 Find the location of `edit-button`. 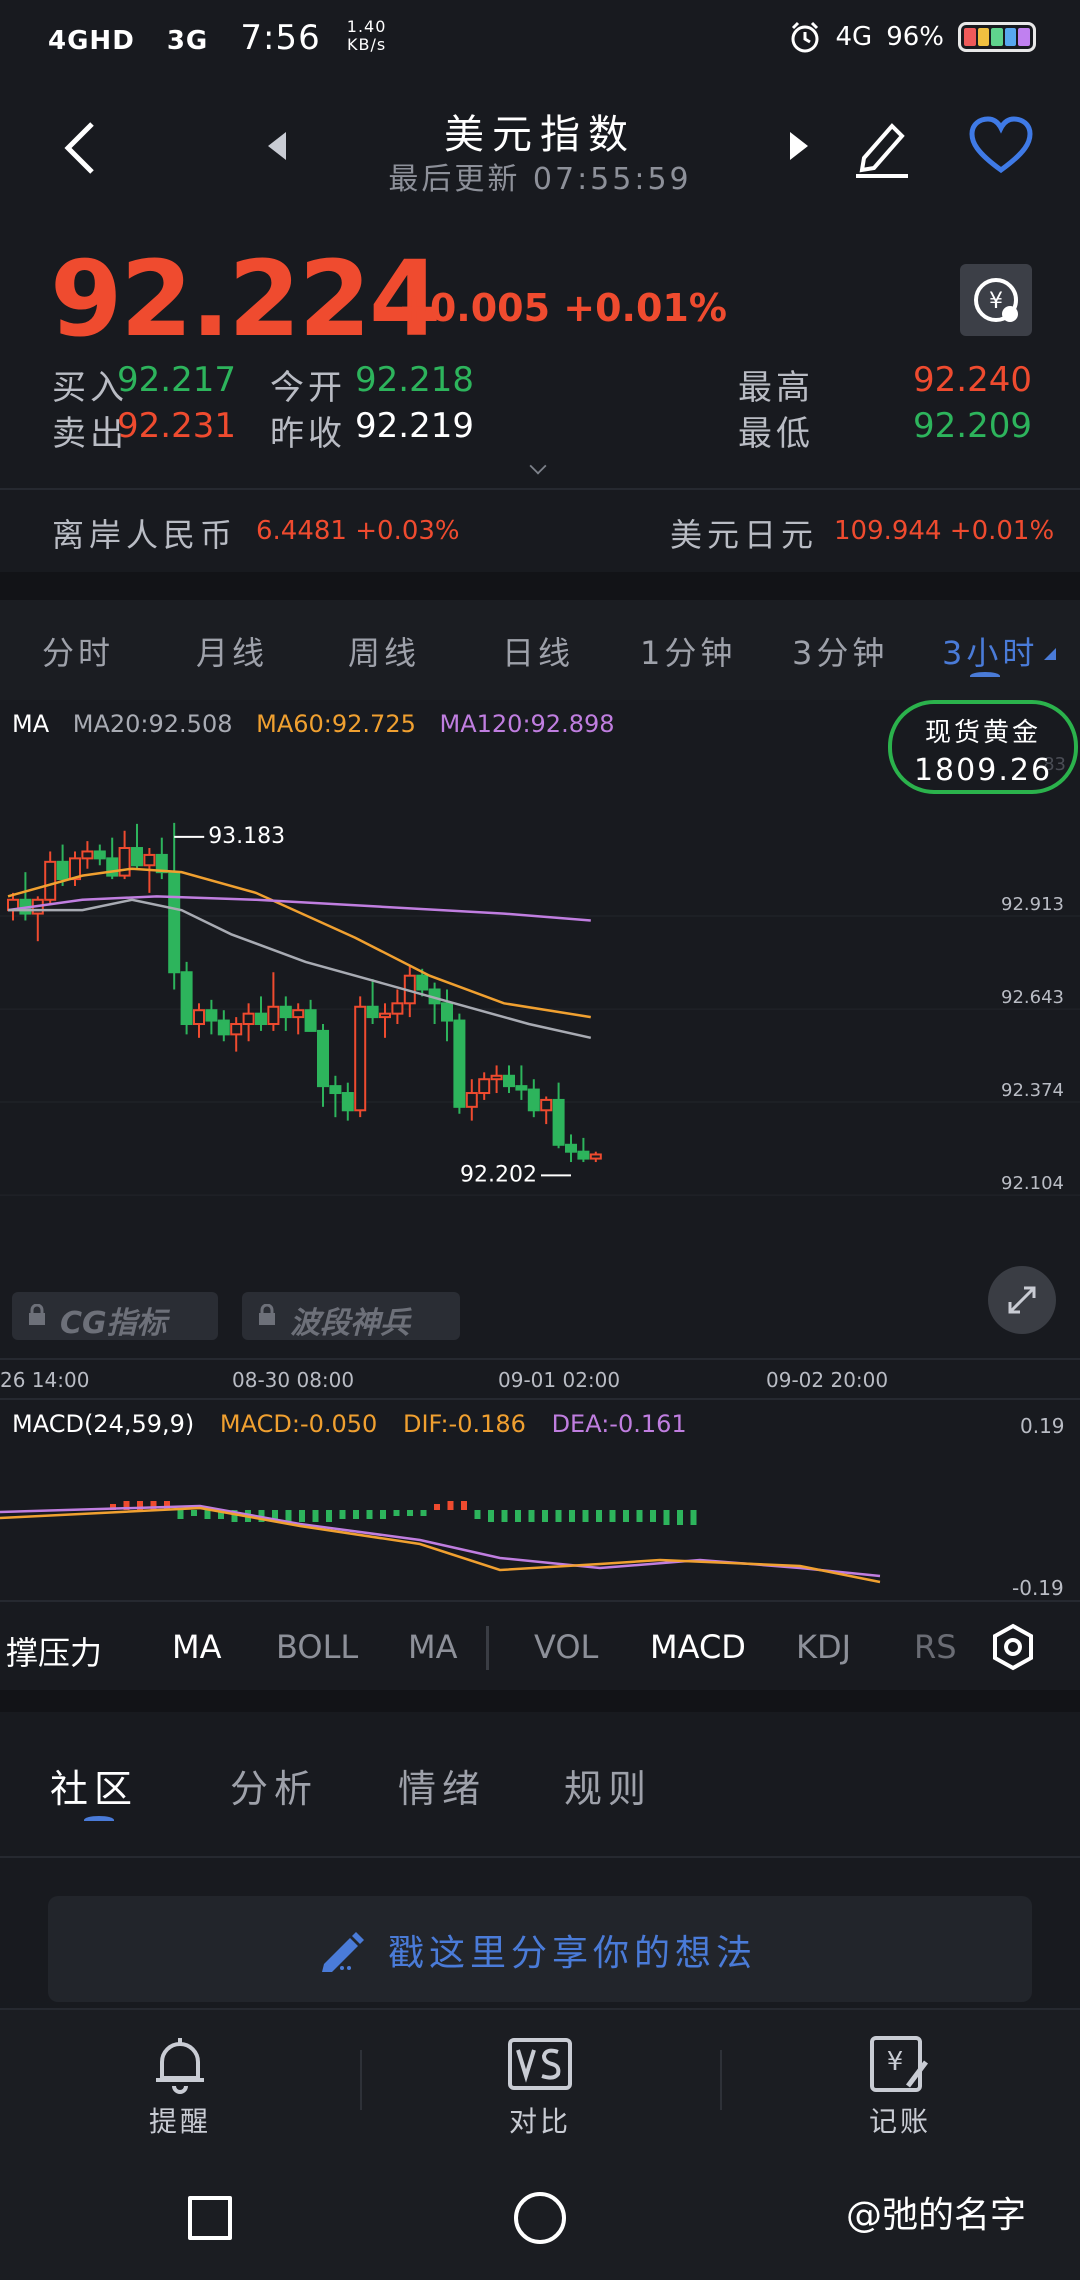

edit-button is located at coordinates (882, 145).